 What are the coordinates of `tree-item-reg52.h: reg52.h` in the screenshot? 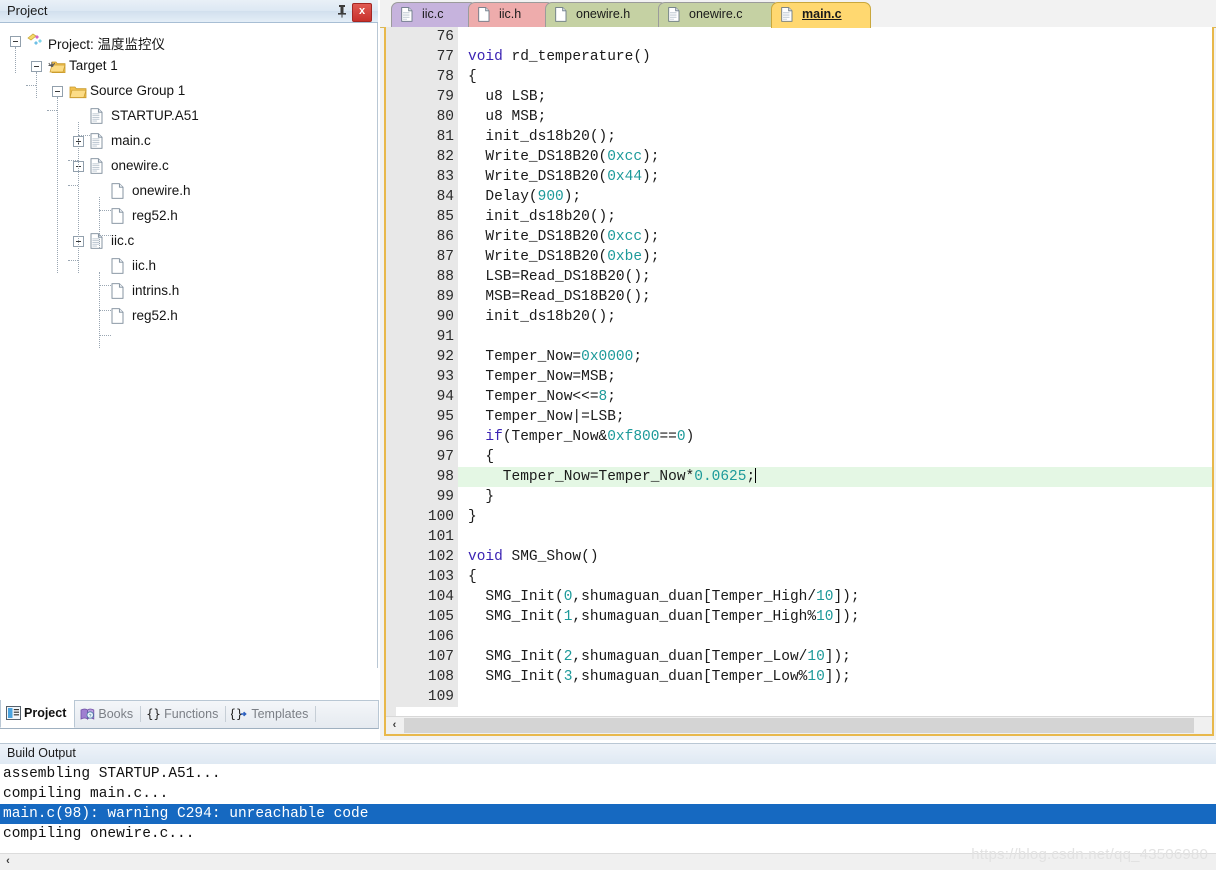 It's located at (188, 316).